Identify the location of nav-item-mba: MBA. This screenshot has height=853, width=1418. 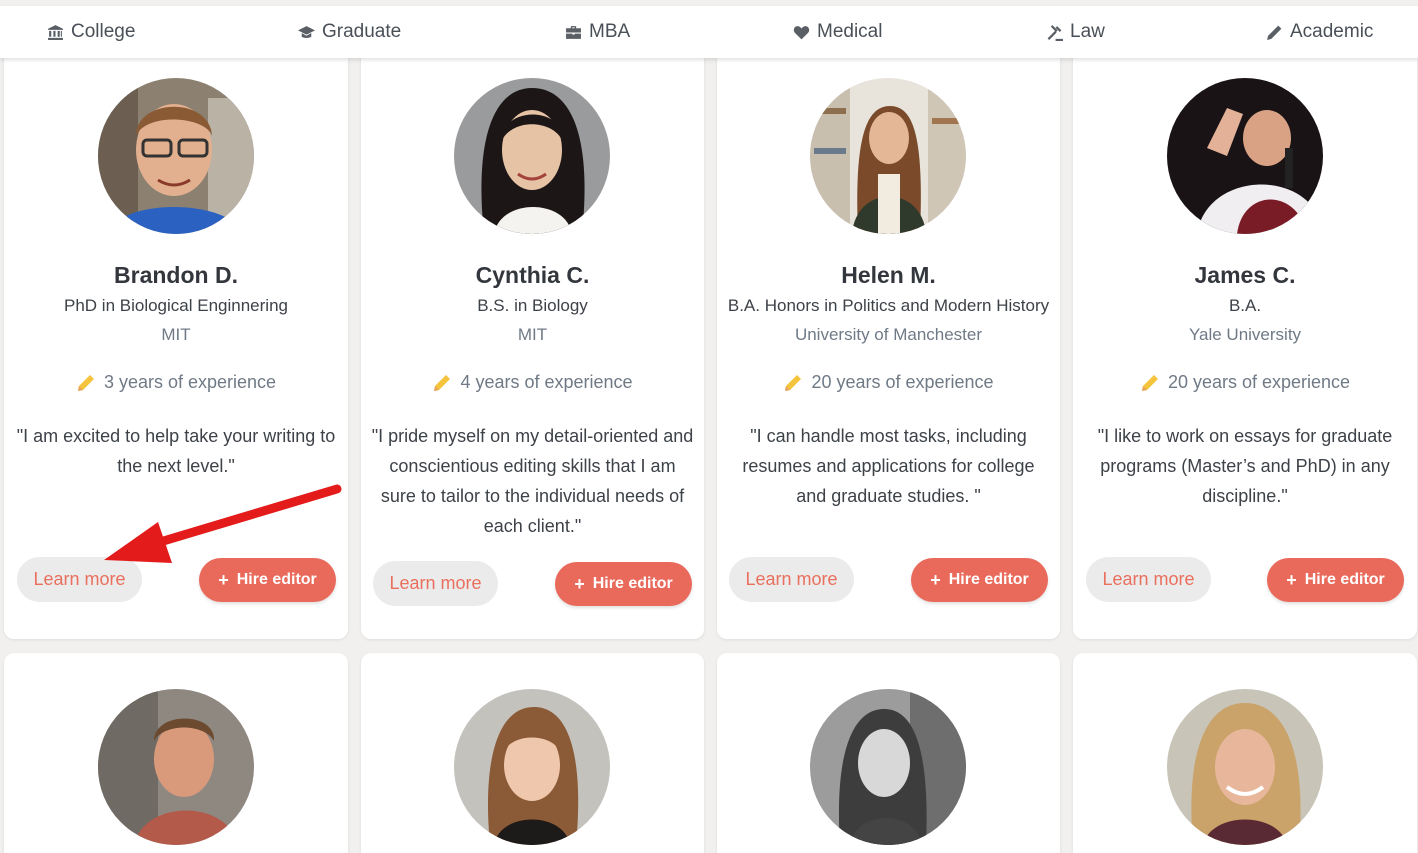
(597, 32).